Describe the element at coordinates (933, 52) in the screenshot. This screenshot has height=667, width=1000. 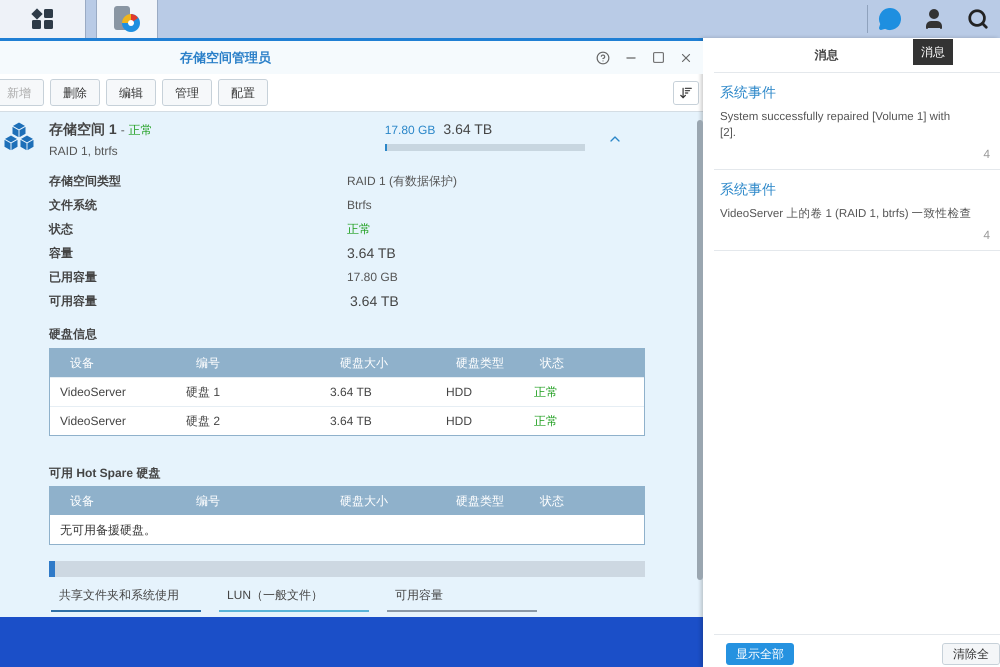
I see `tooltip: 消息` at that location.